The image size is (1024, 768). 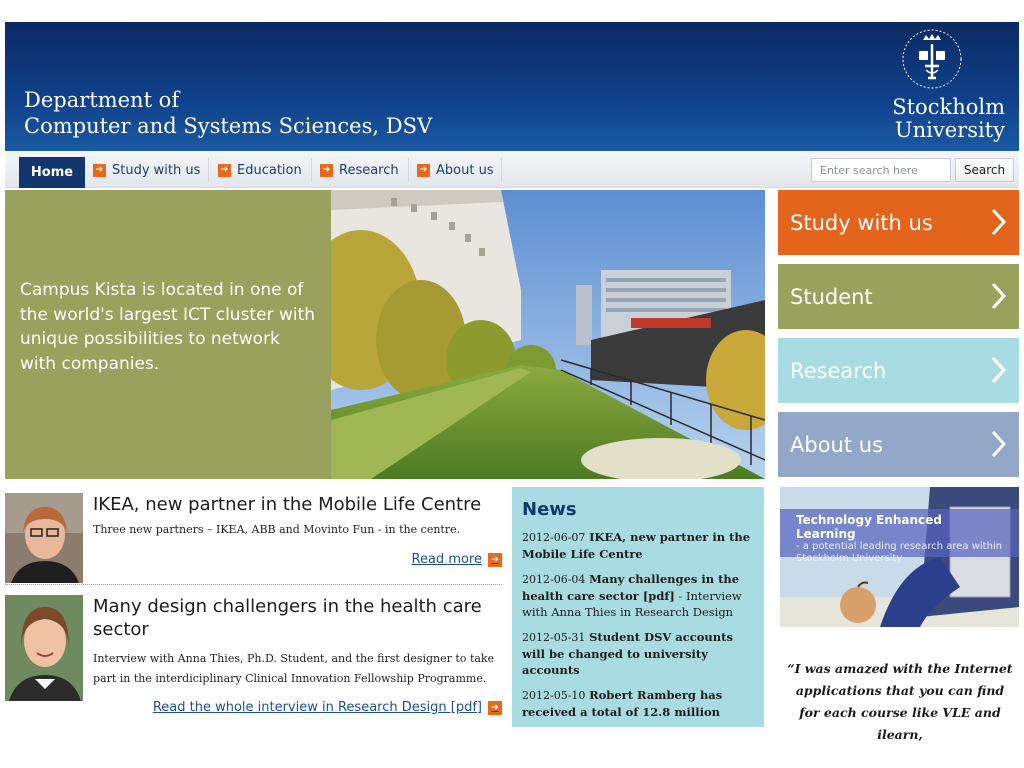 What do you see at coordinates (228, 126) in the screenshot?
I see `department-title-line2: Computer and Systems Sciences, DSV` at bounding box center [228, 126].